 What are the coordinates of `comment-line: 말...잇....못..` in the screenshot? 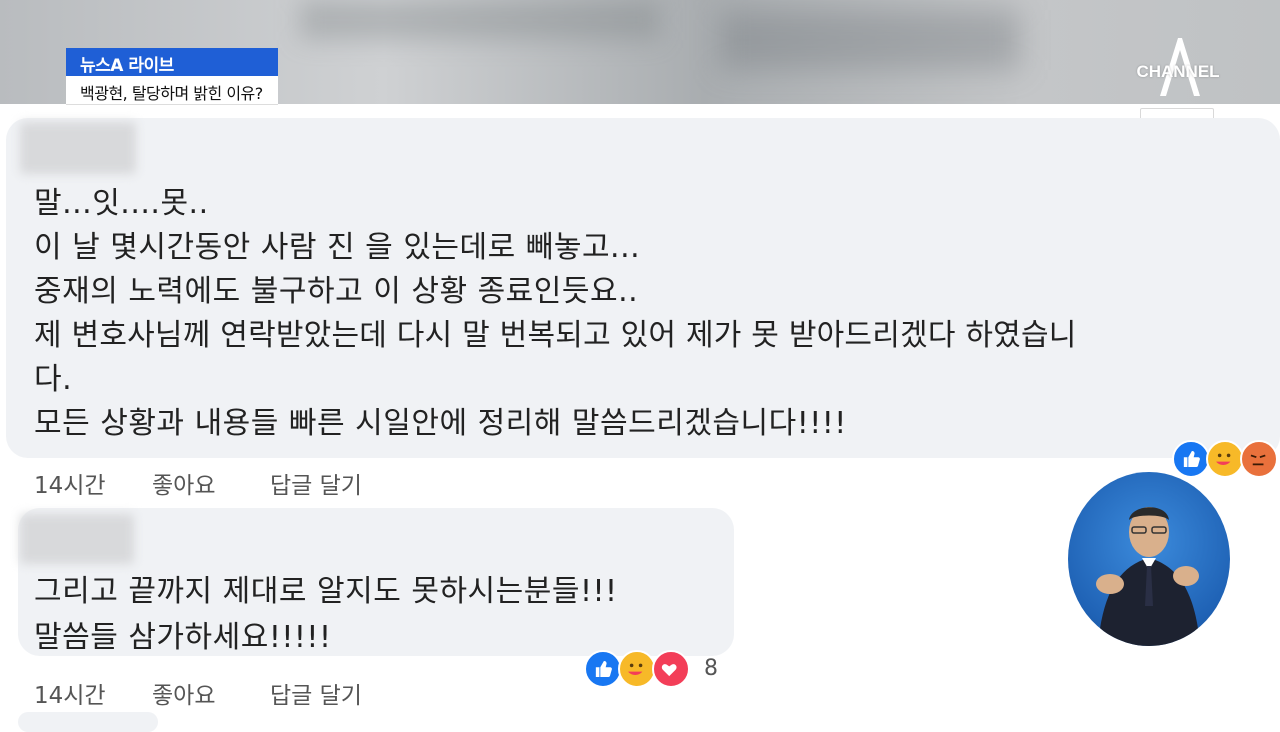 It's located at (121, 203).